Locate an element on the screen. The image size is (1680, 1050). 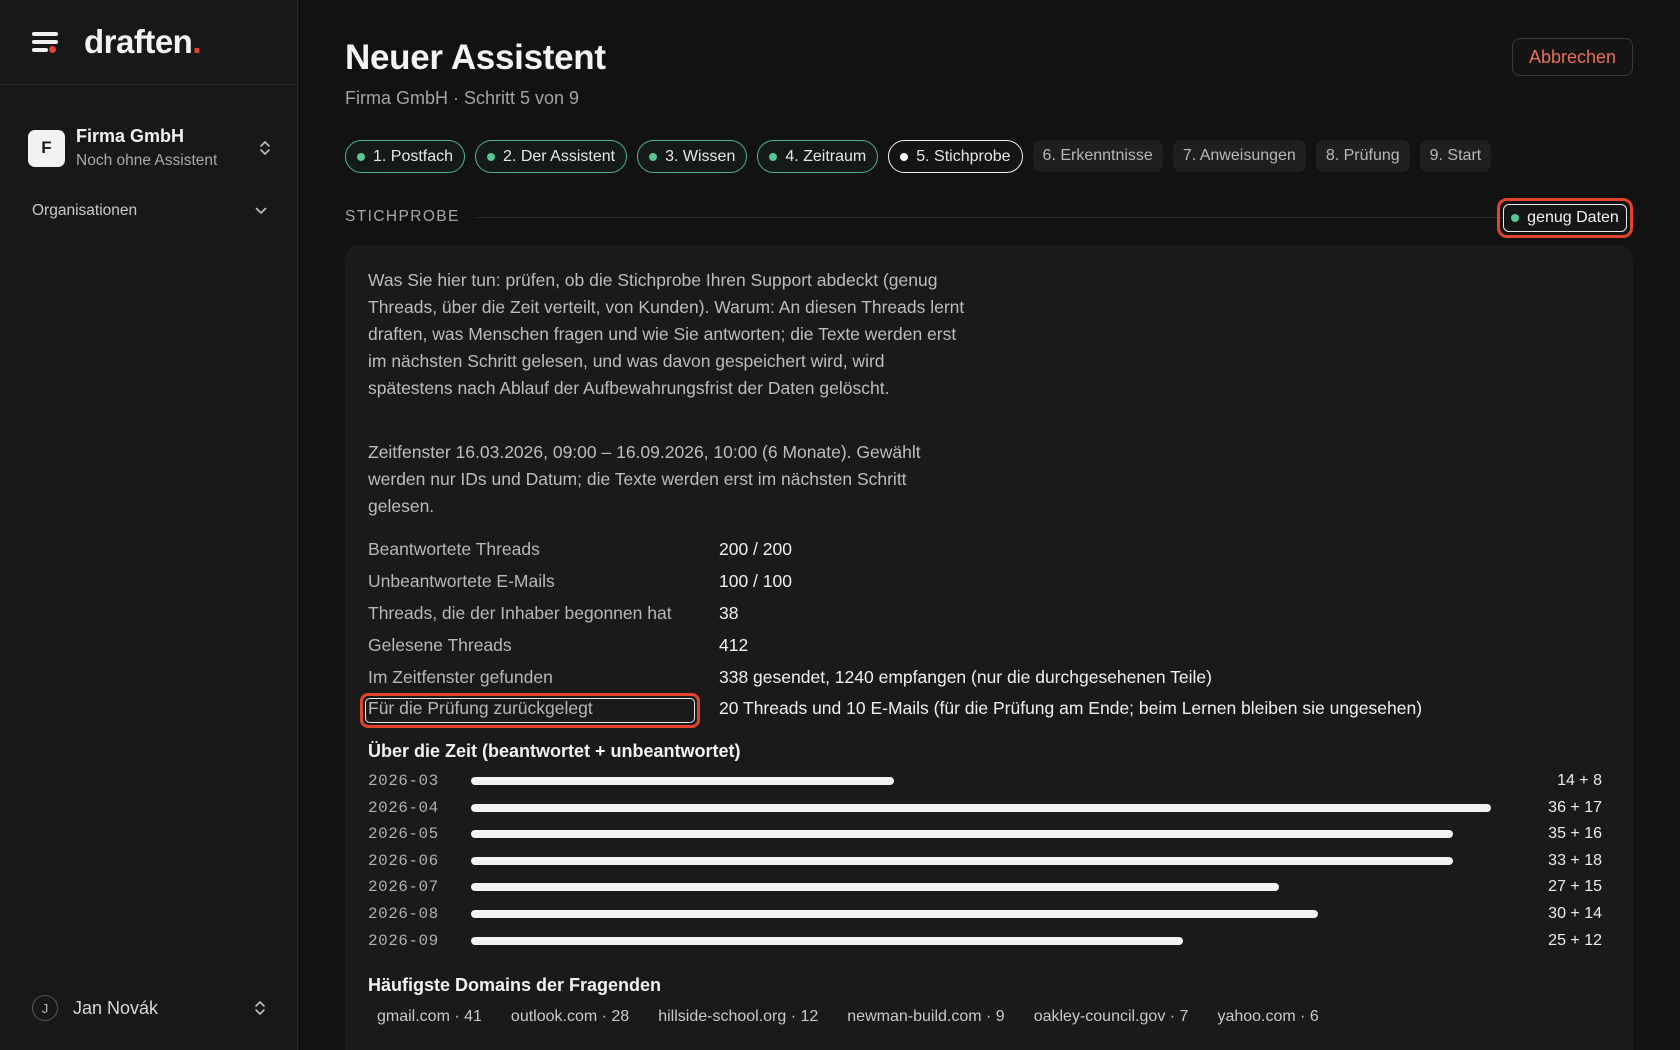
sidebar-header: draften. is located at coordinates (148, 42).